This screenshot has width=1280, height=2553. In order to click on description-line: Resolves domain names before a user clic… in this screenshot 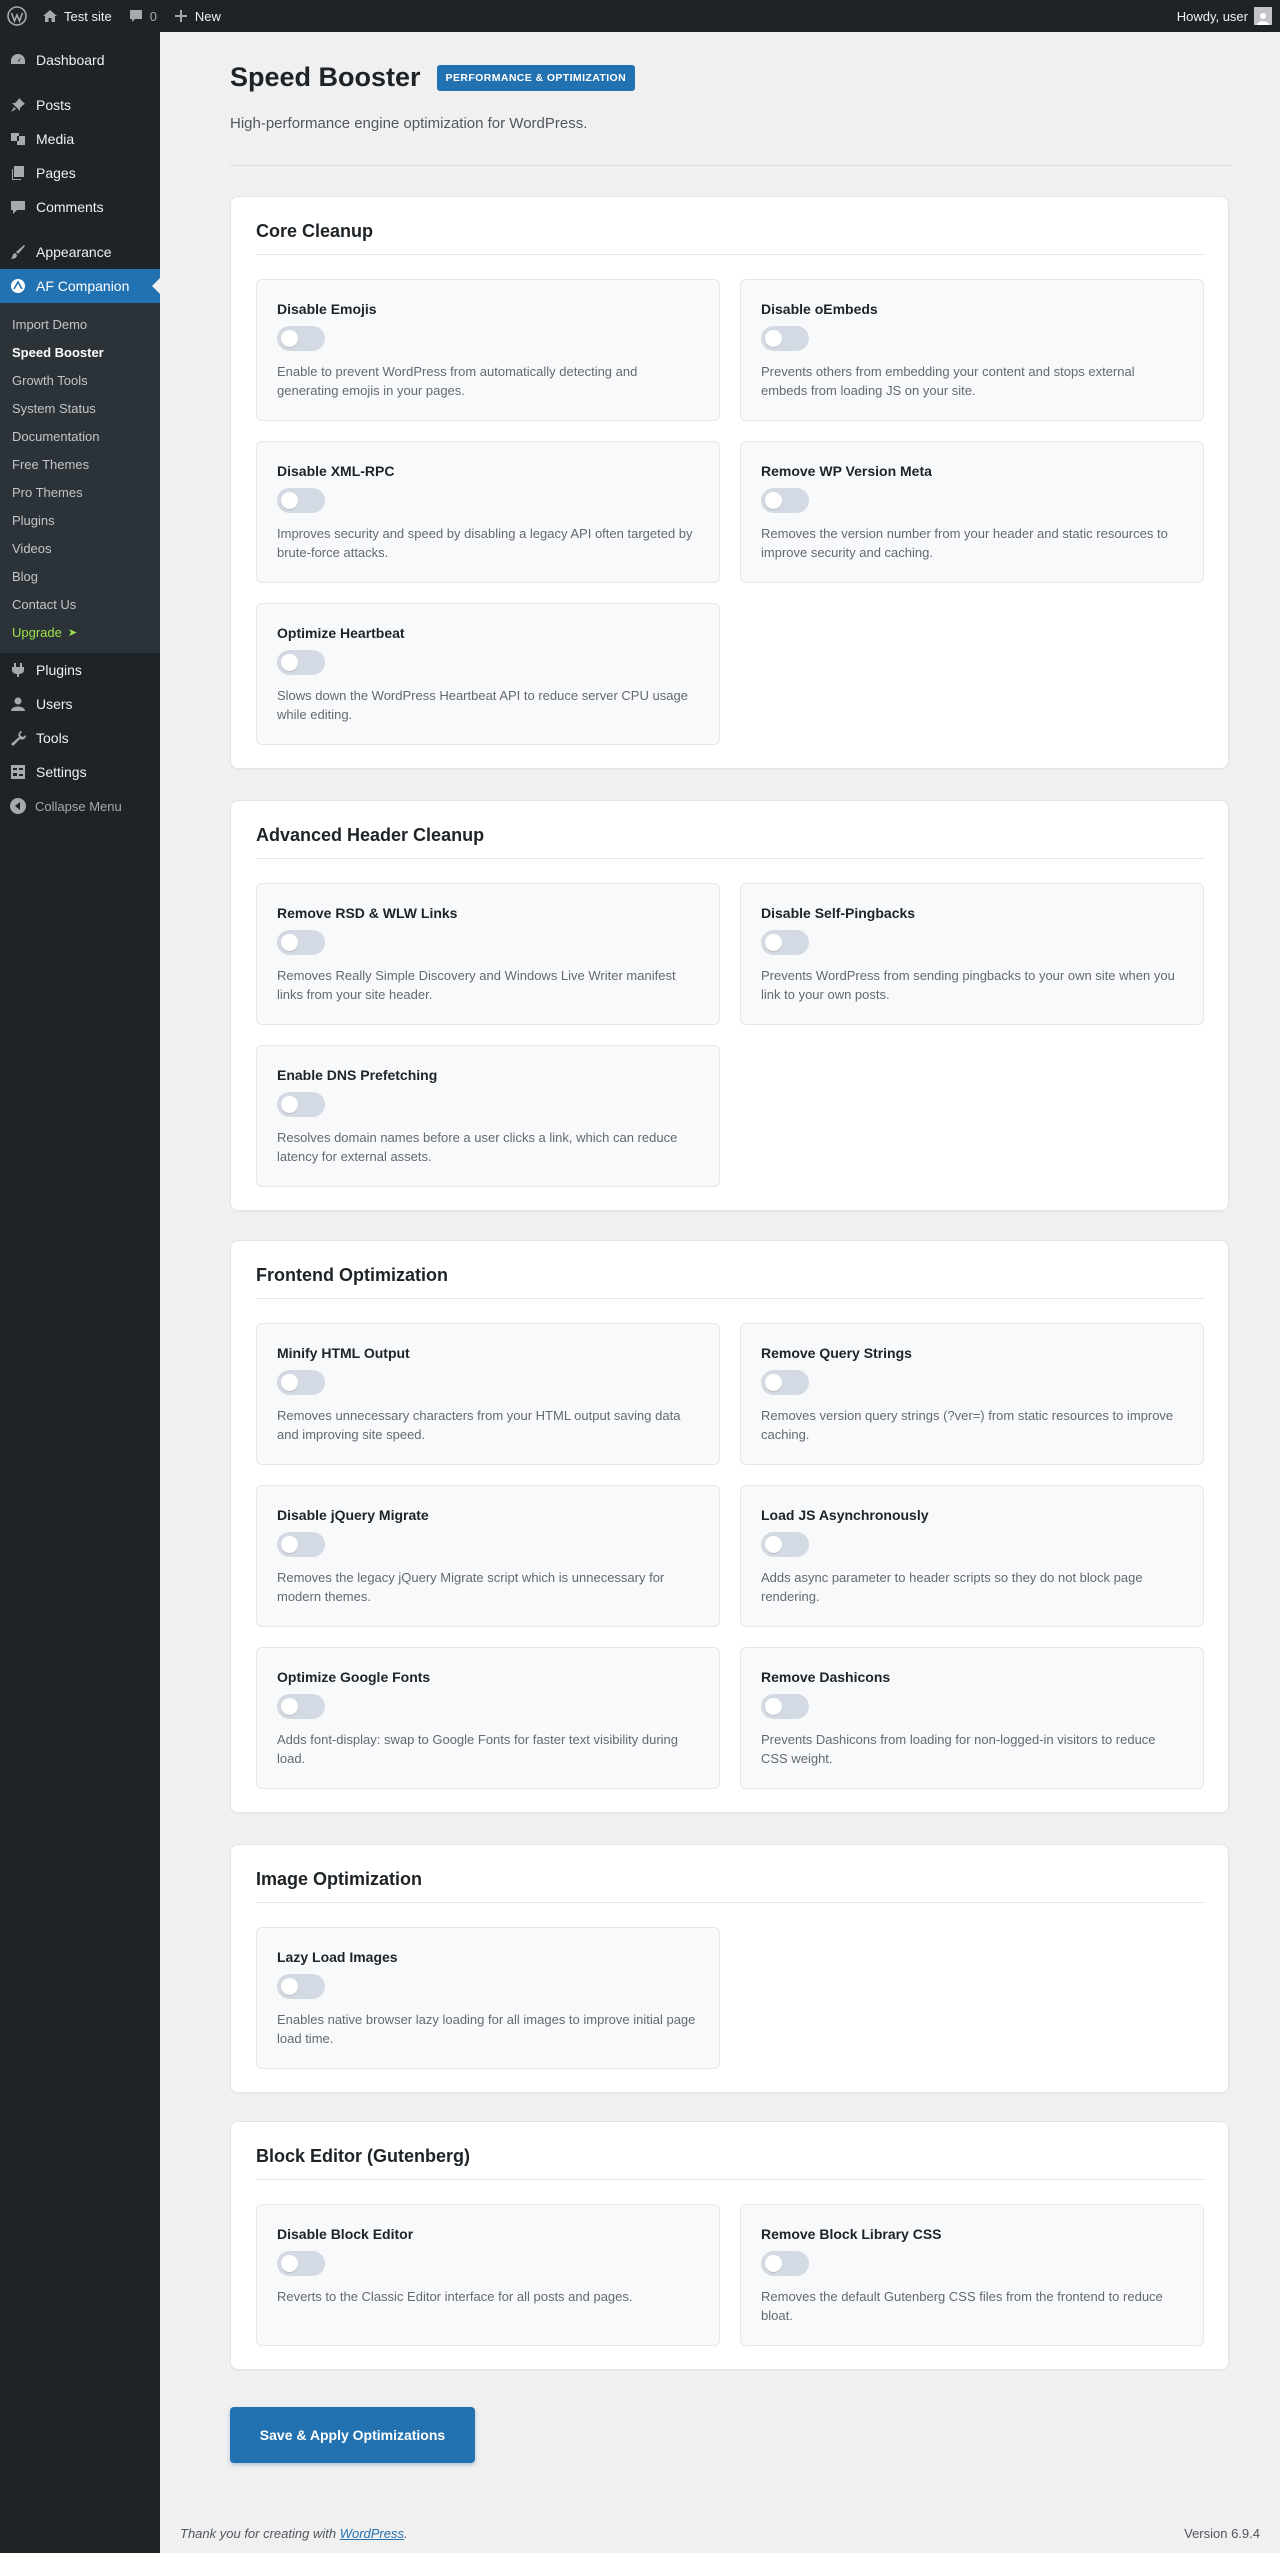, I will do `click(477, 1137)`.